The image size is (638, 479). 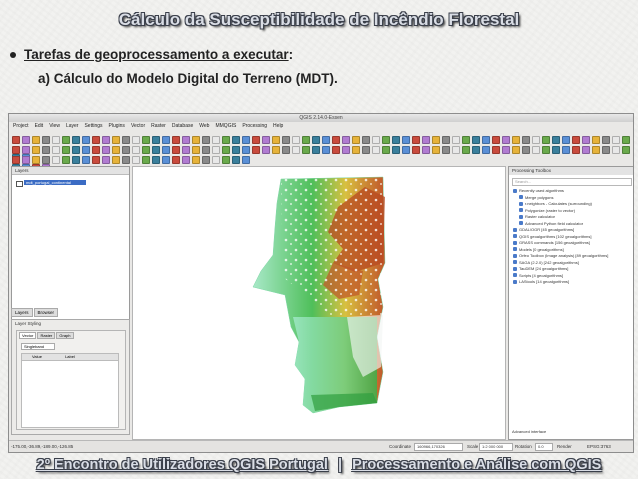 I want to click on menu-settings: Settings, so click(x=93, y=126).